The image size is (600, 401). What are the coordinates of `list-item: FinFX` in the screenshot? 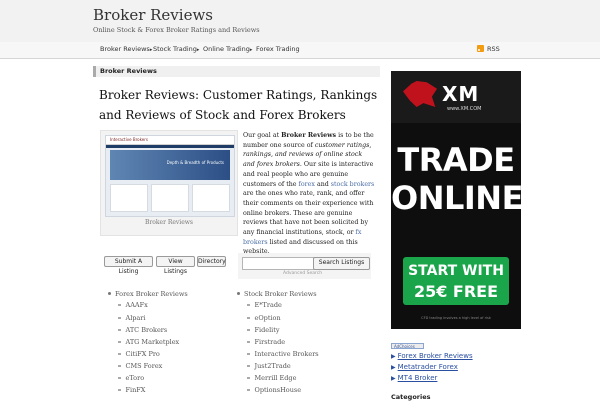 It's located at (131, 390).